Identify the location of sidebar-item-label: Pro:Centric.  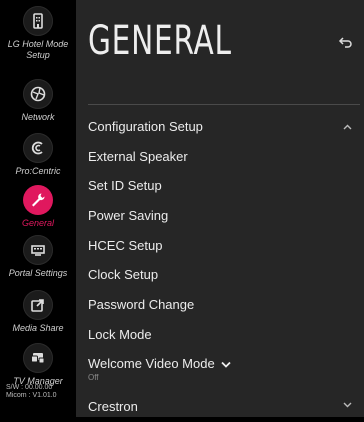
(38, 171).